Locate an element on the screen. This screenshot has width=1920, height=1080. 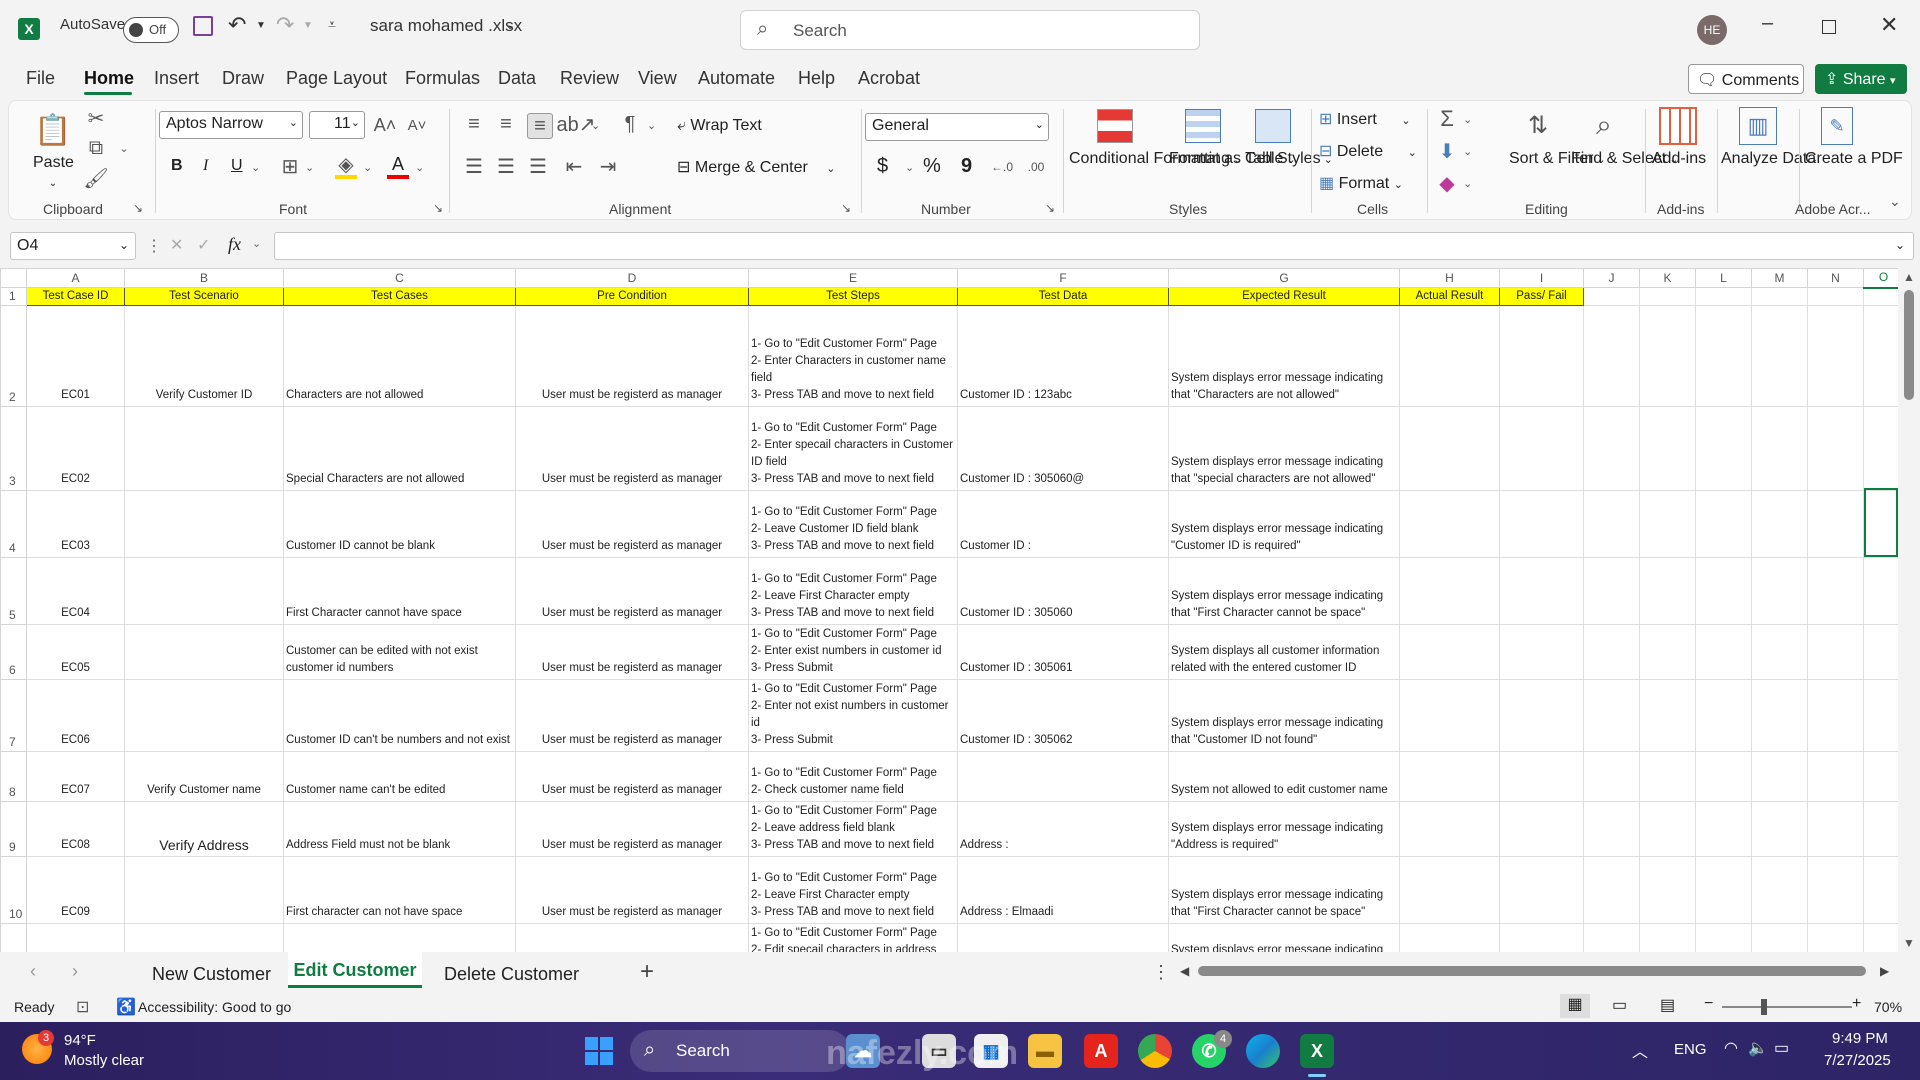
fill-color-chevron-icon: ⌄ is located at coordinates (367, 167).